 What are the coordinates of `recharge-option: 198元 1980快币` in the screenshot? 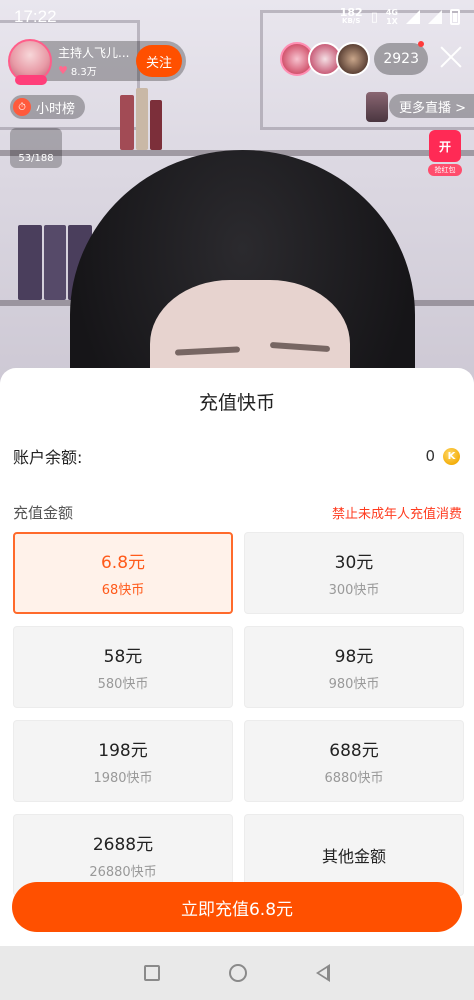 It's located at (123, 761).